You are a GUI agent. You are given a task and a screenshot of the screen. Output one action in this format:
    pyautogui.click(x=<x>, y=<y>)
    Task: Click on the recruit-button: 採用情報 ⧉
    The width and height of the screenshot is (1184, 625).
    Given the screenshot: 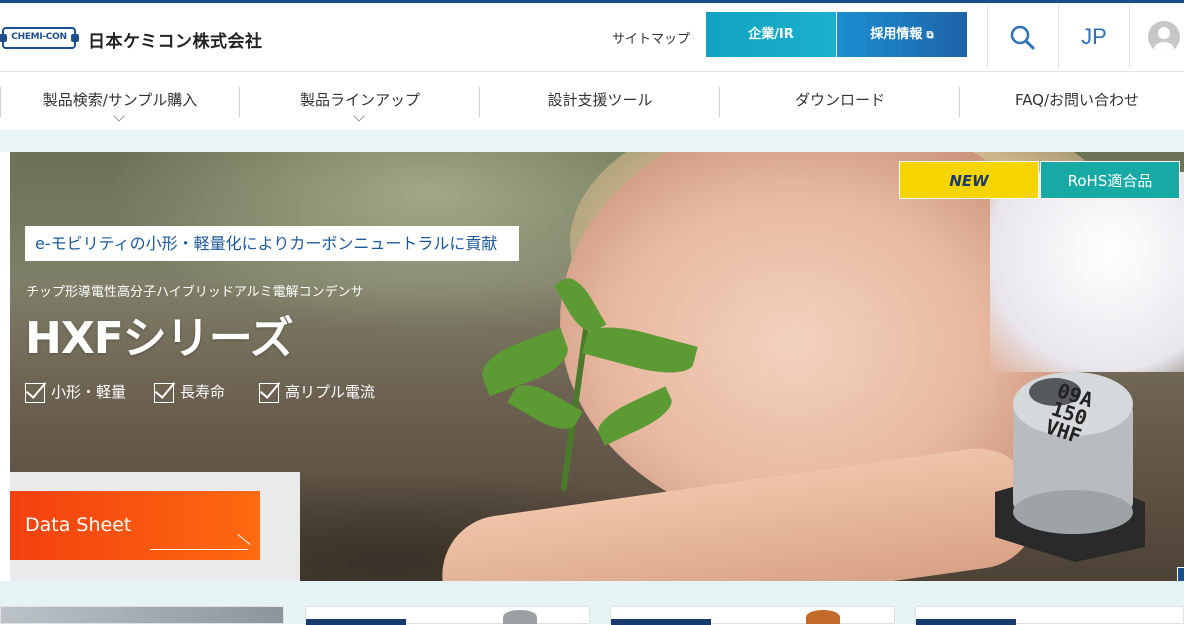 What is the action you would take?
    pyautogui.click(x=902, y=34)
    